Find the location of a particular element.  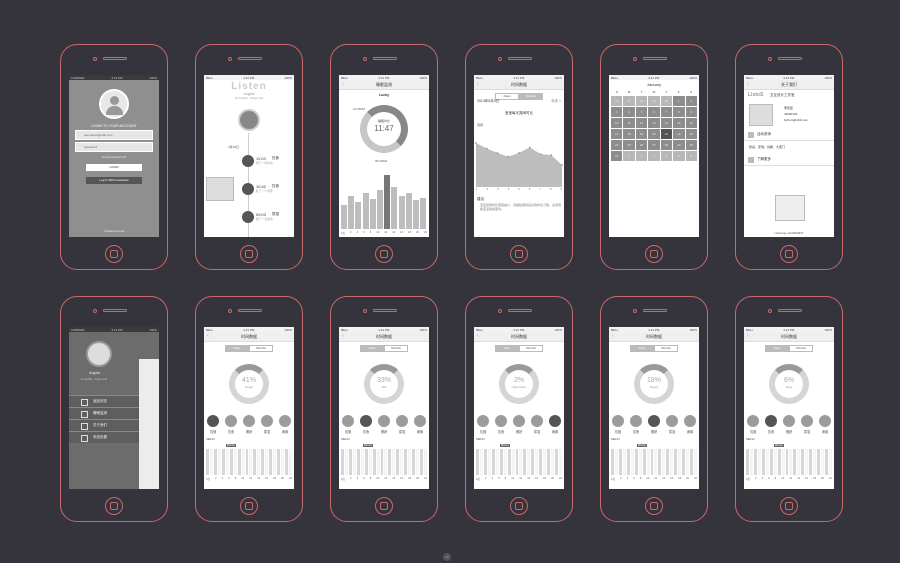

calendar-day: 5 is located at coordinates (641, 112).